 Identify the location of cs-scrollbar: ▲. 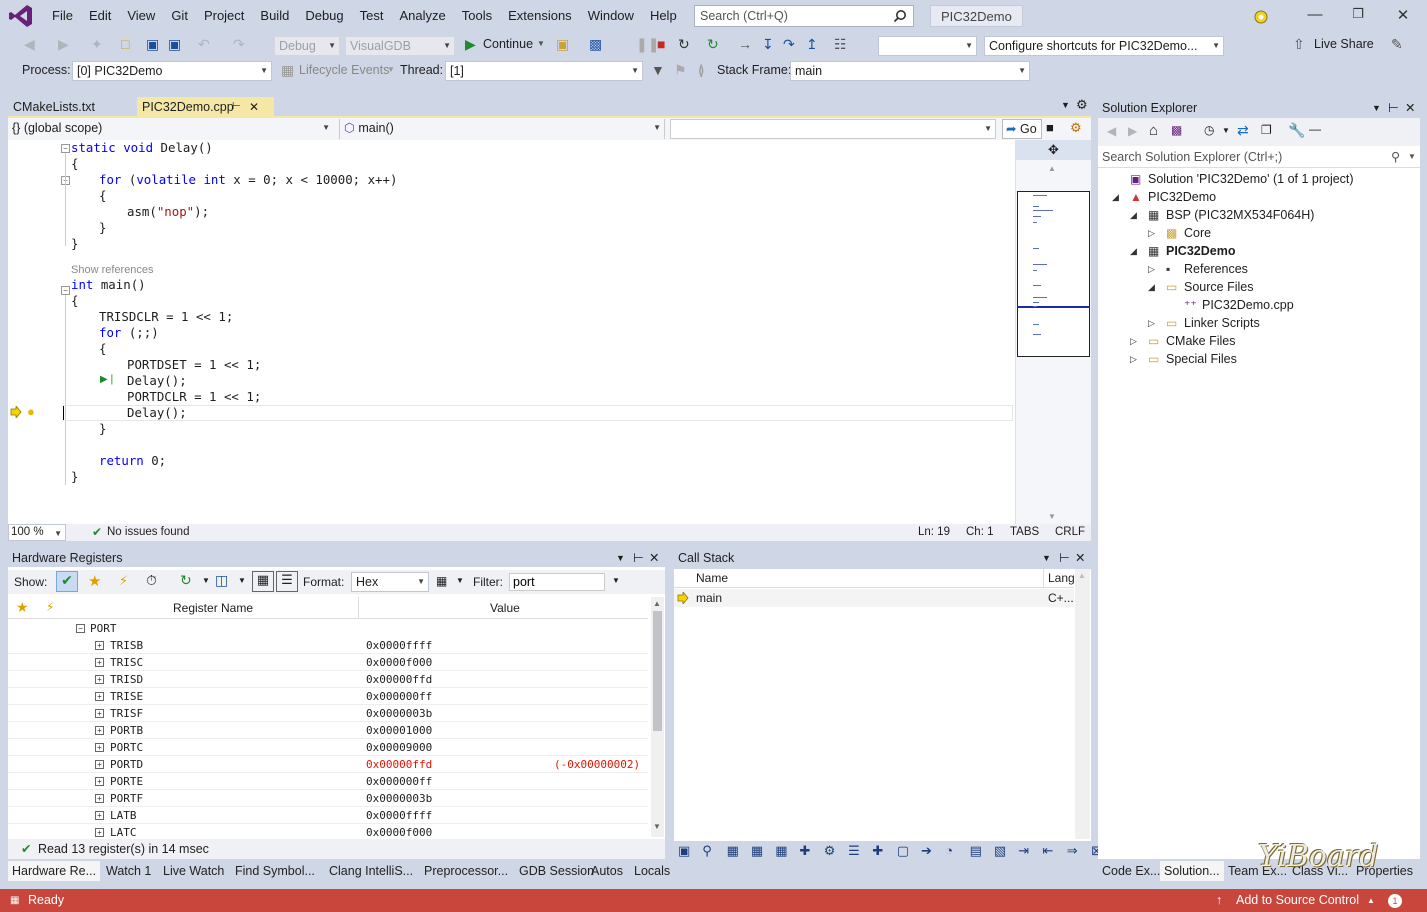
(1082, 704).